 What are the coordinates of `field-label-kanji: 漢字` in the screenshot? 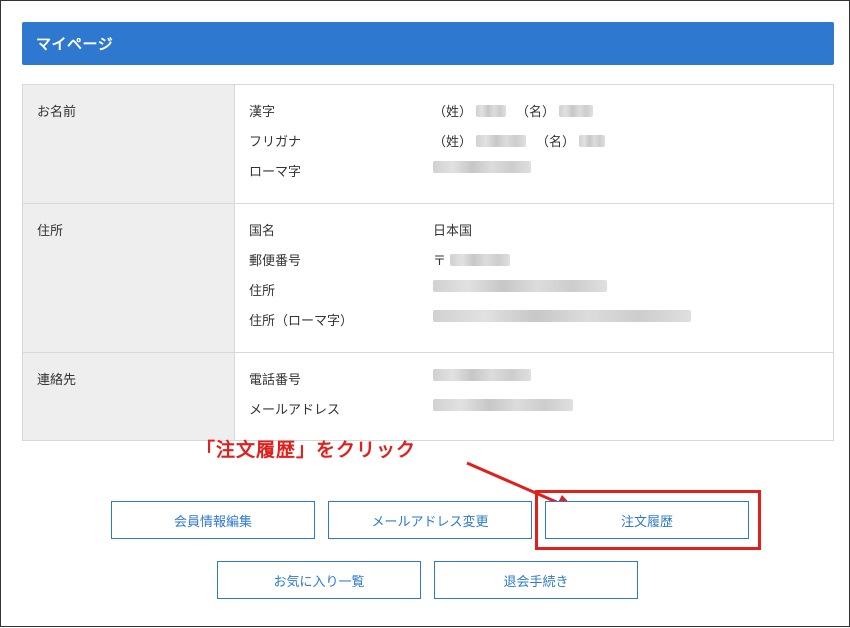 It's located at (262, 112).